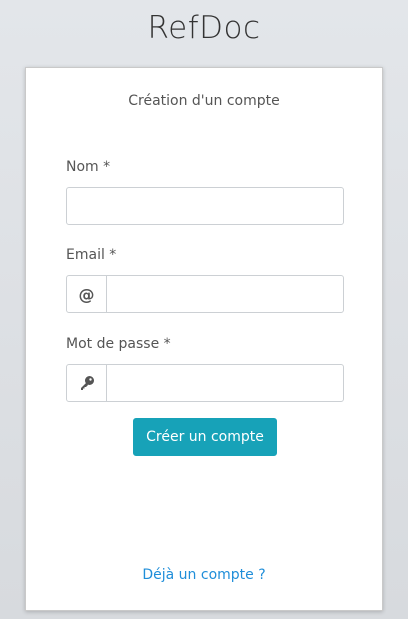  What do you see at coordinates (204, 28) in the screenshot?
I see `app-title: RefDoc` at bounding box center [204, 28].